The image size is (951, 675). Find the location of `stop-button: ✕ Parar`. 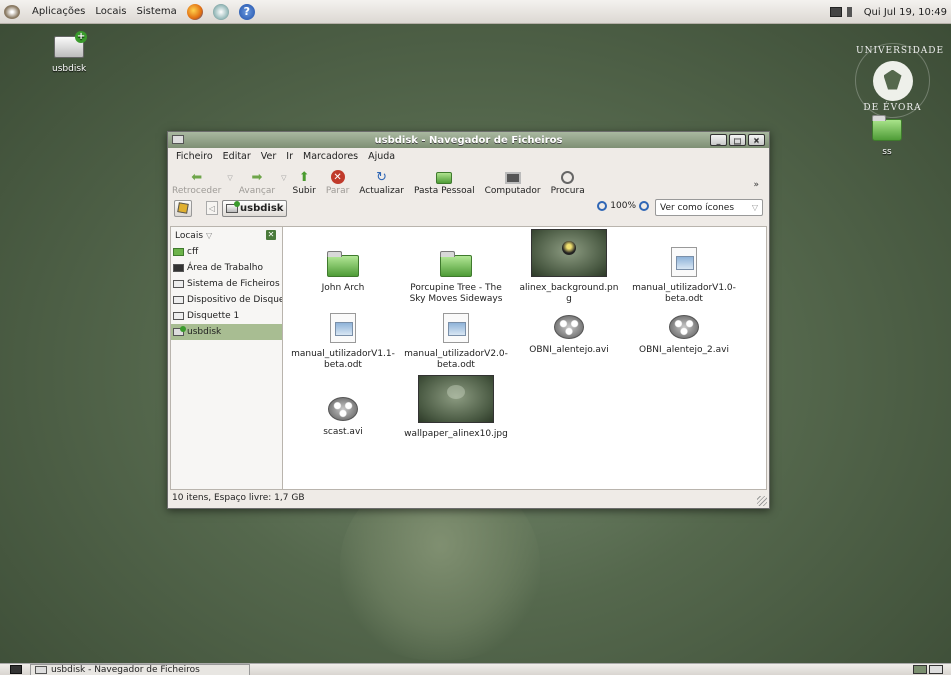

stop-button: ✕ Parar is located at coordinates (337, 183).